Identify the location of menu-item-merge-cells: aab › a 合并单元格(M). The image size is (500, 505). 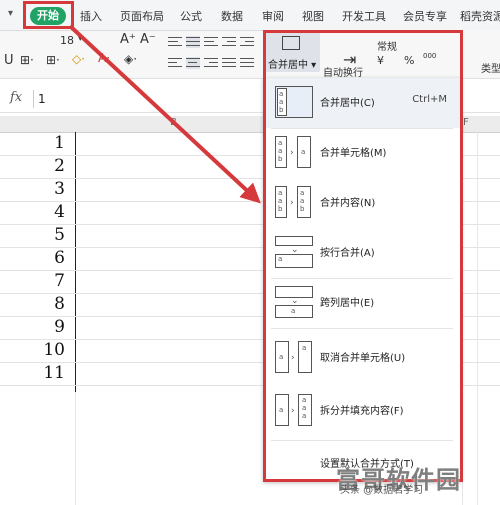
(362, 153).